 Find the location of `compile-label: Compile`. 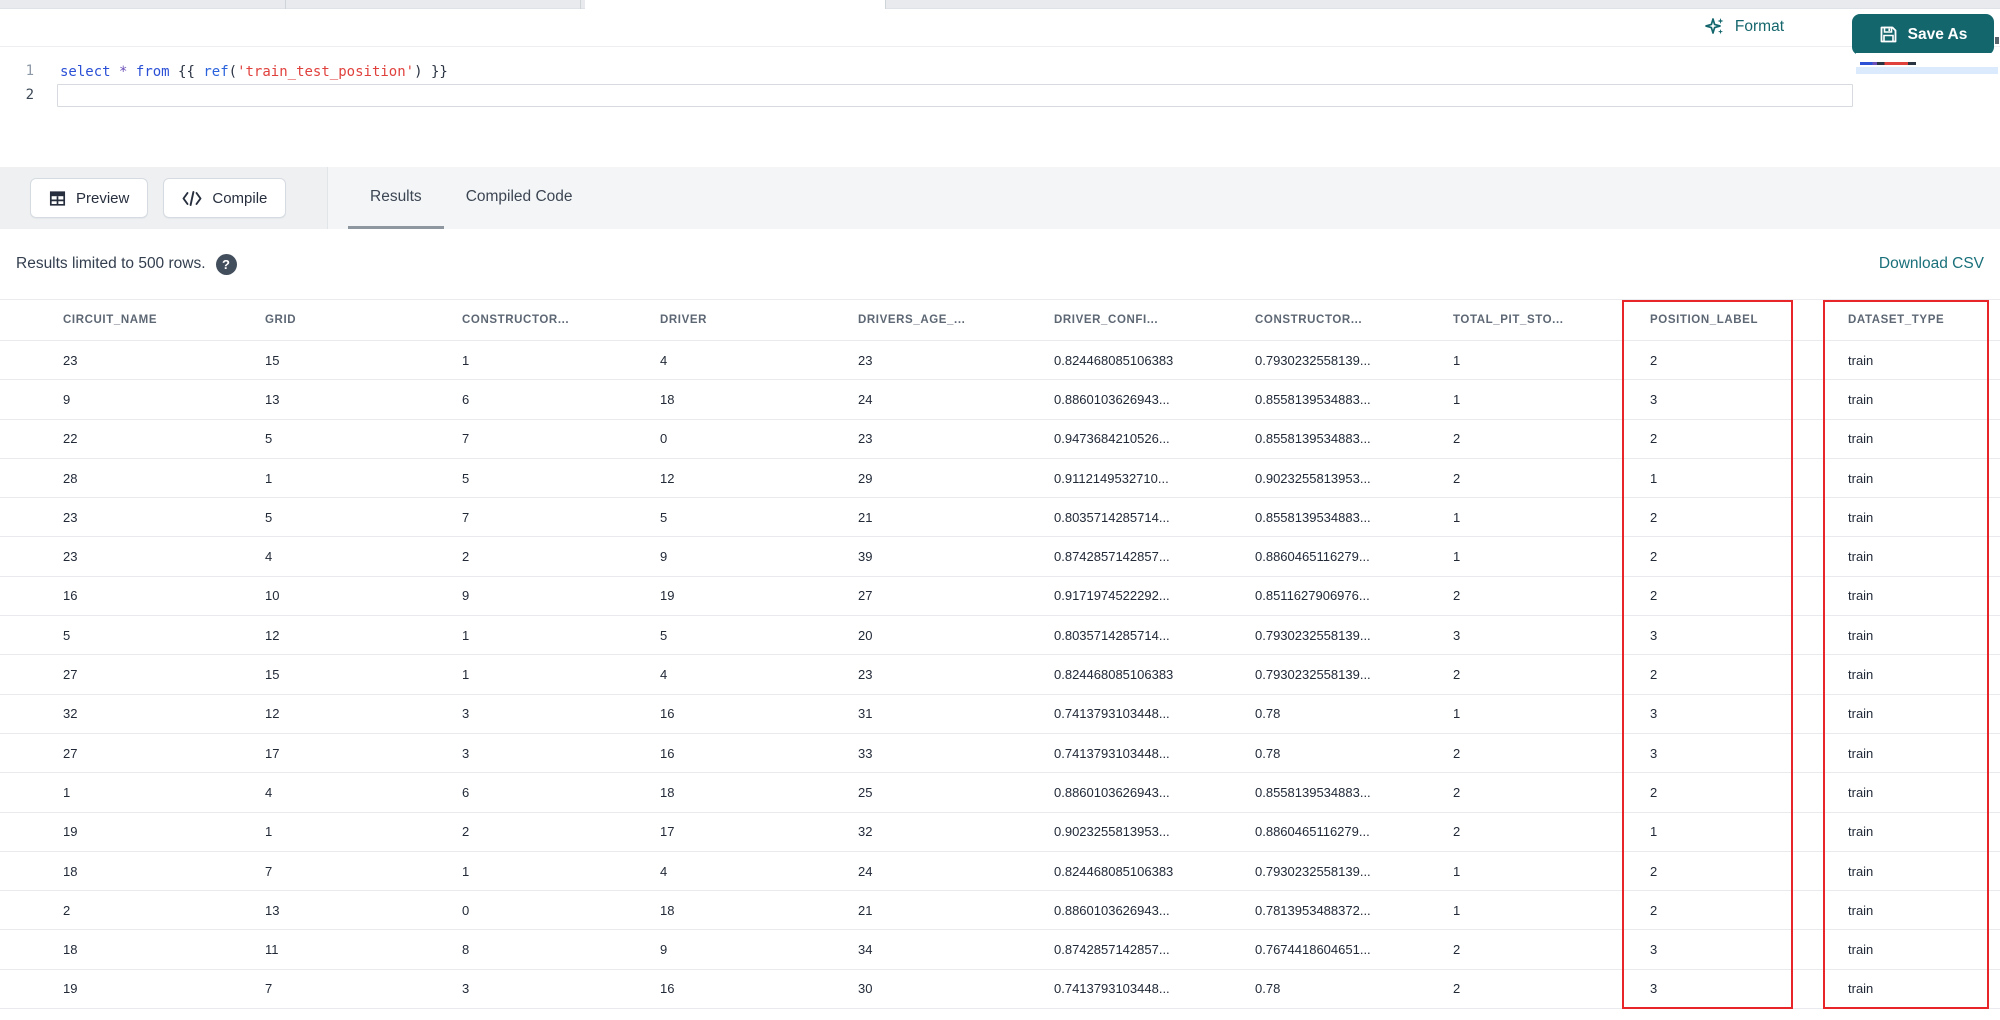

compile-label: Compile is located at coordinates (240, 198).